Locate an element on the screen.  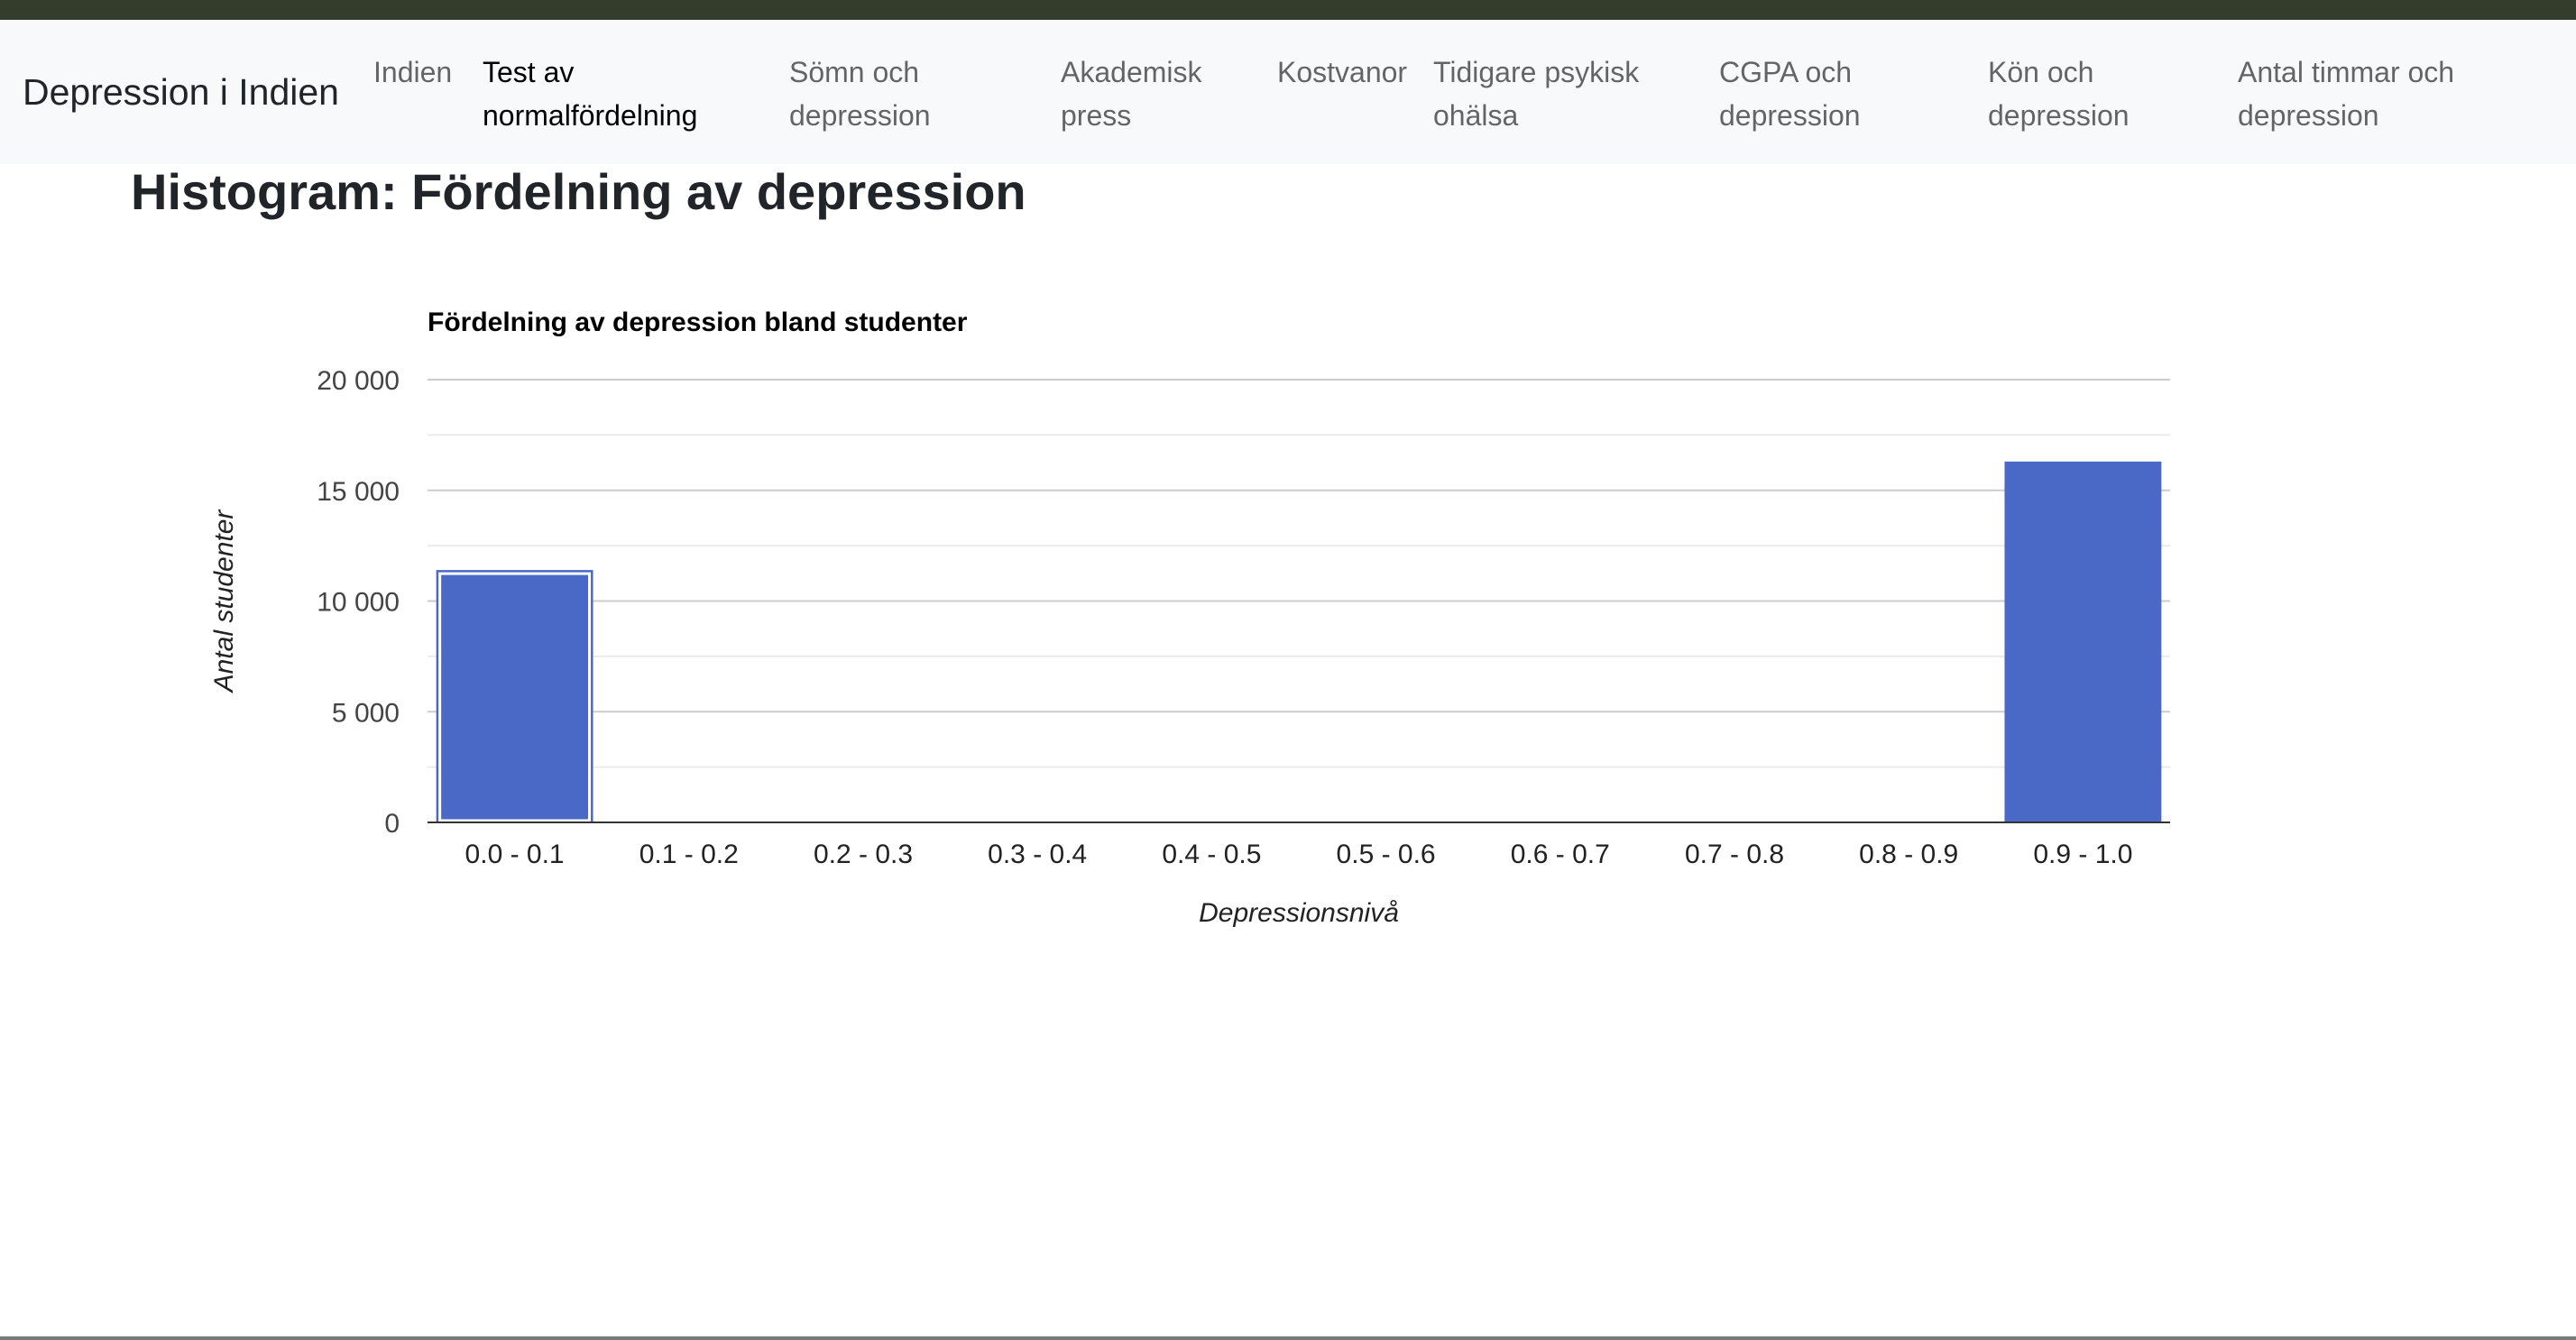
nav-item-akademisk-press: Akademisk press is located at coordinates (1146, 93).